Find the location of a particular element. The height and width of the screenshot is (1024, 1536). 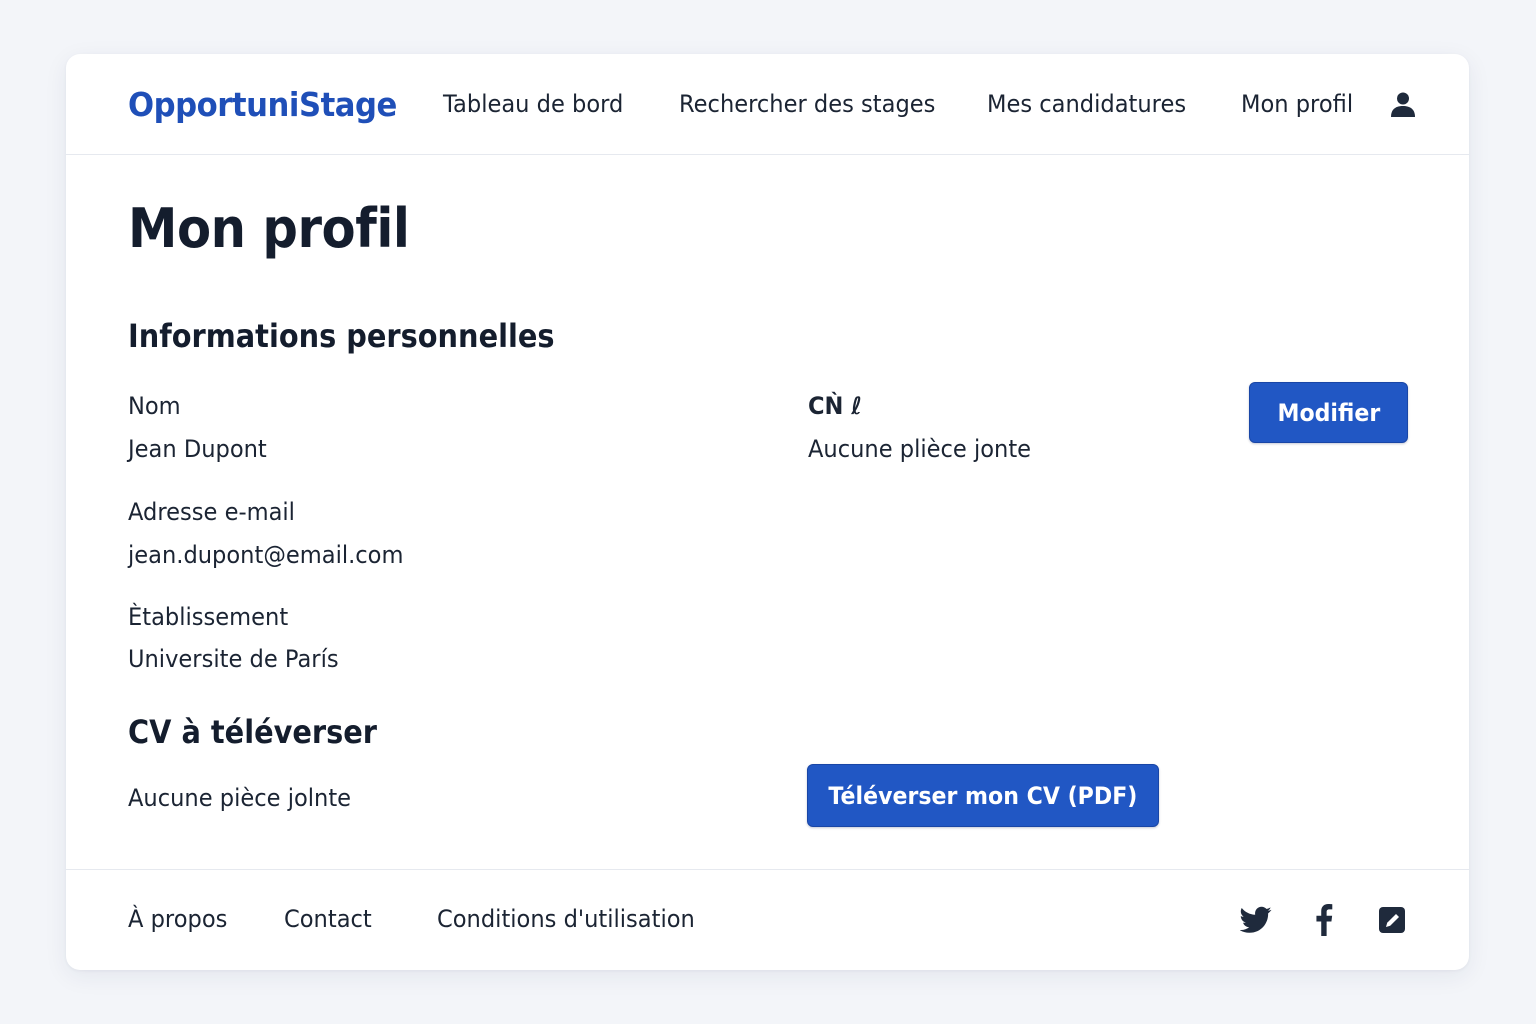

upload-cv-button-label: Téléverser mon CV (PDF) is located at coordinates (983, 795).